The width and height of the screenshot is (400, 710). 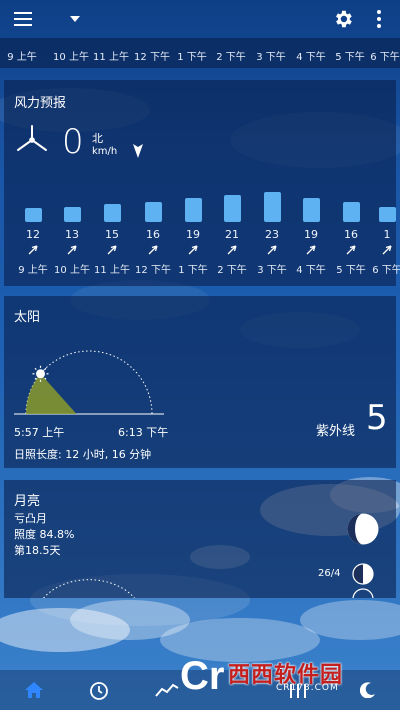 I want to click on top-app-bar, so click(x=200, y=19).